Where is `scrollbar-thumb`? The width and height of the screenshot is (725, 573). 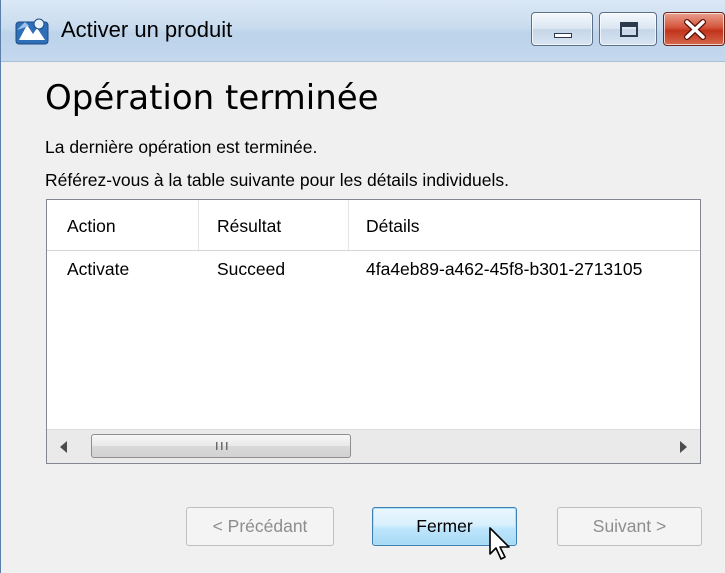 scrollbar-thumb is located at coordinates (221, 446).